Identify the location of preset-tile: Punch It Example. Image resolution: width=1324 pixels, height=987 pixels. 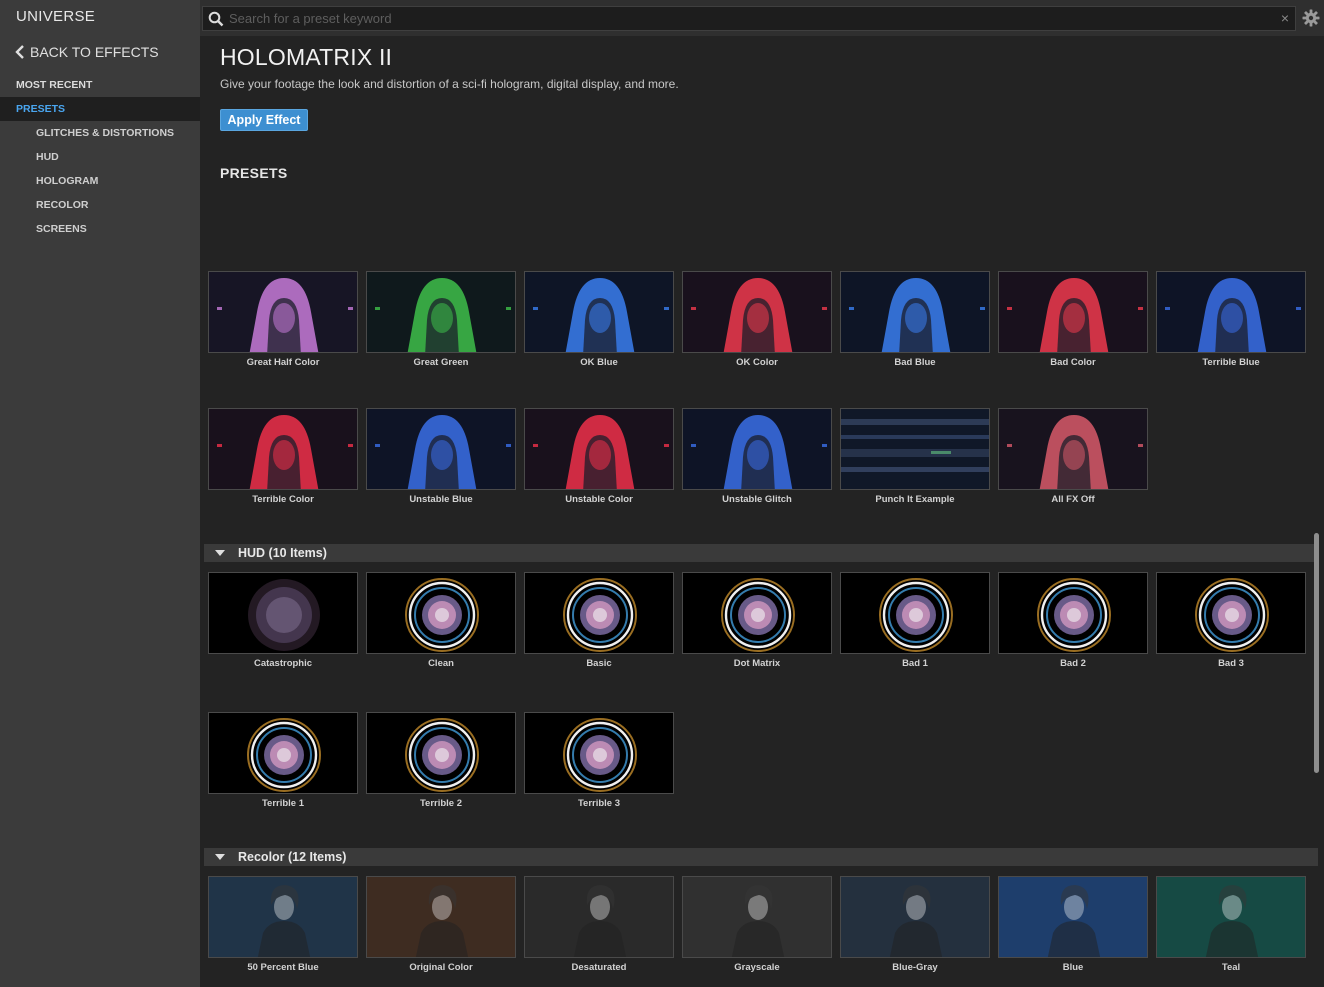
(915, 456).